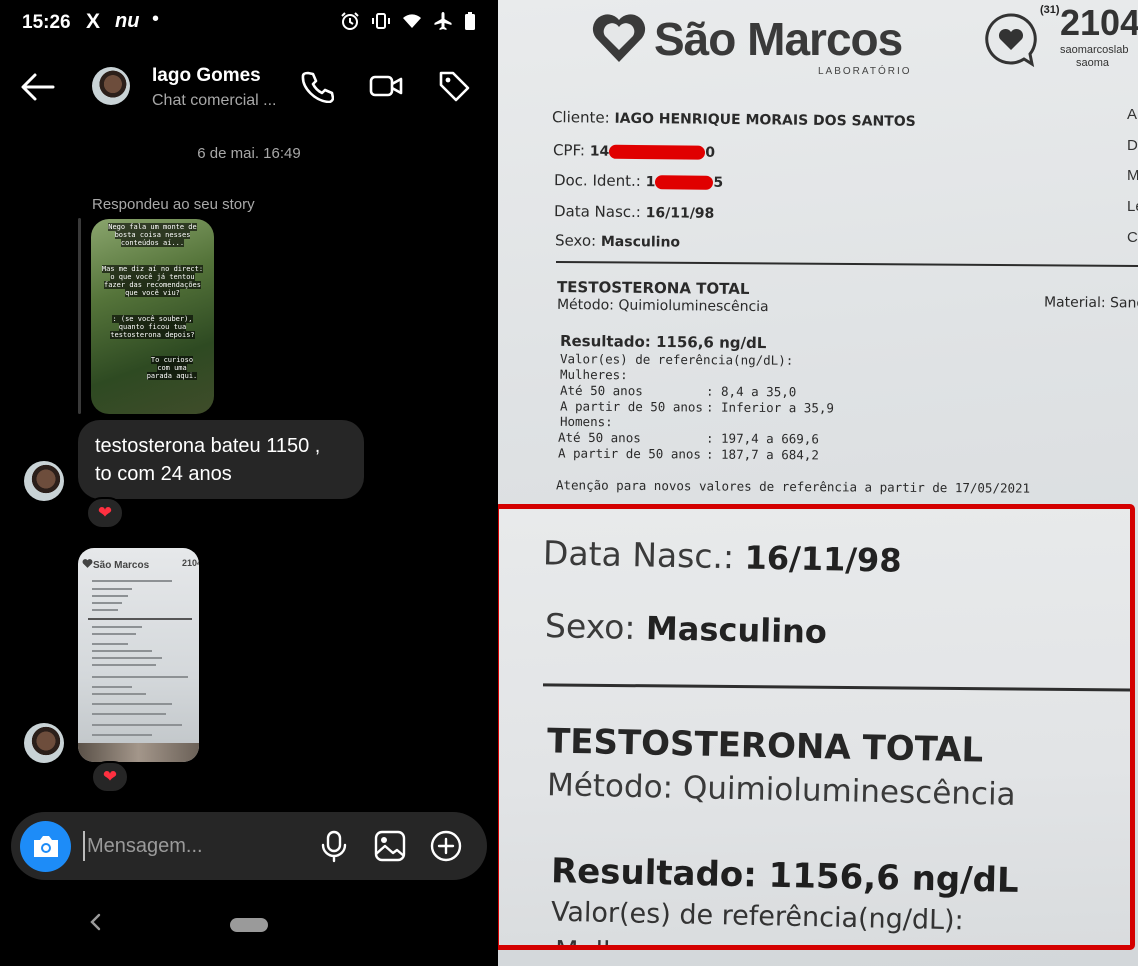 This screenshot has height=966, width=1138. What do you see at coordinates (334, 846) in the screenshot?
I see `microphone-icon` at bounding box center [334, 846].